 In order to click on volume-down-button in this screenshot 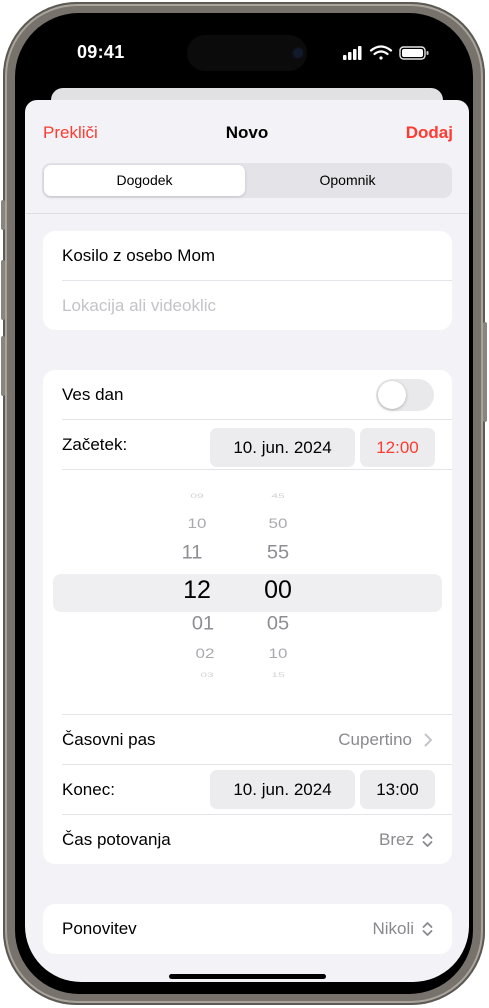, I will do `click(3, 366)`.